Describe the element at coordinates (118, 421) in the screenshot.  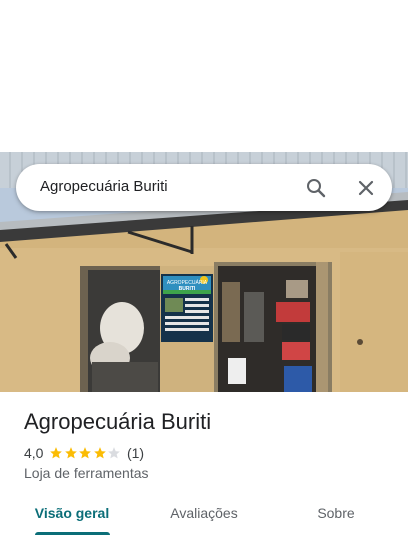
I see `place-title: Agropecuária Buriti` at that location.